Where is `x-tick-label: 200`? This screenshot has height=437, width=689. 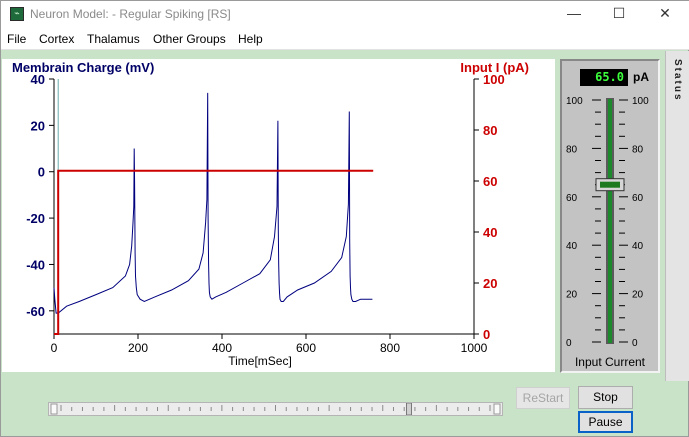
x-tick-label: 200 is located at coordinates (138, 348).